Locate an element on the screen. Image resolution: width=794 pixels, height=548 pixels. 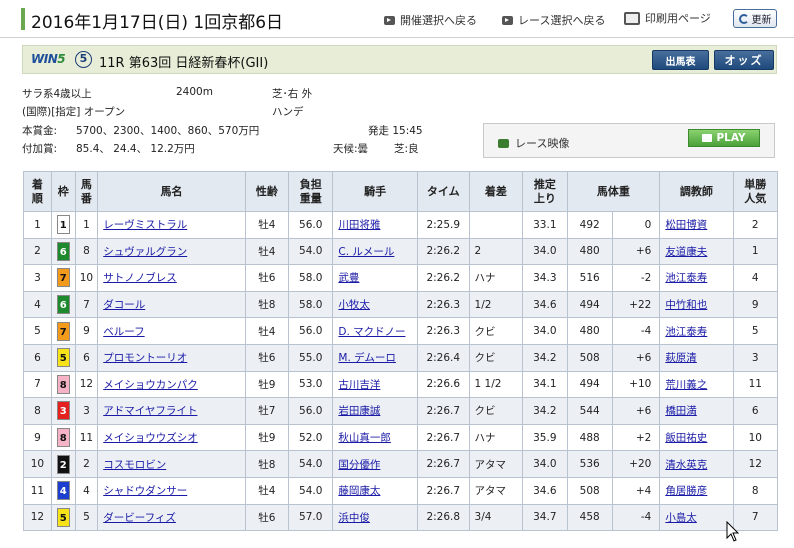
cell-trainer-link: 角居勝彦 is located at coordinates (686, 491).